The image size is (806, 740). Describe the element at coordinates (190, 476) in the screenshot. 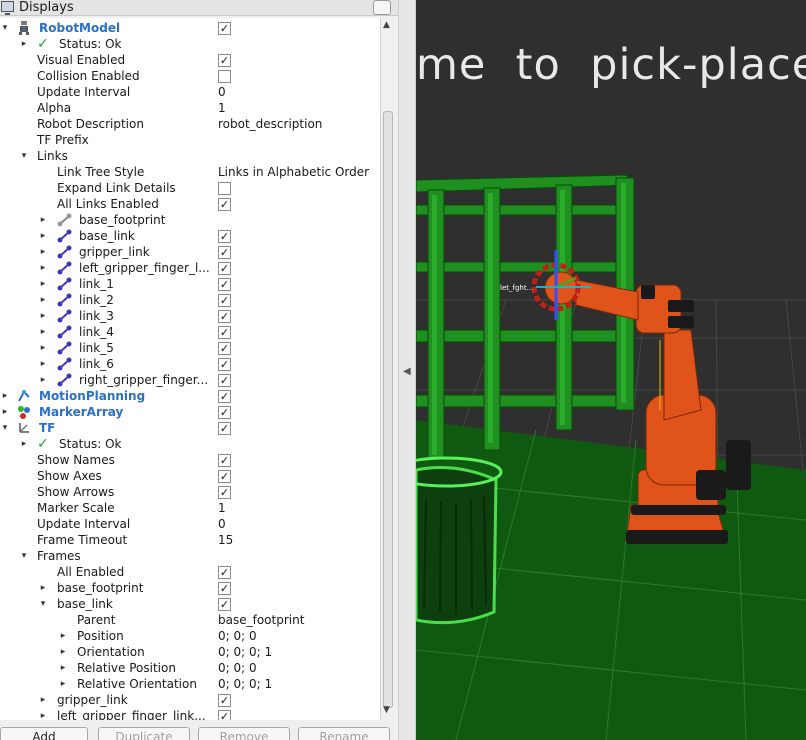

I see `prop-show-axes: Show Axes ✓` at that location.